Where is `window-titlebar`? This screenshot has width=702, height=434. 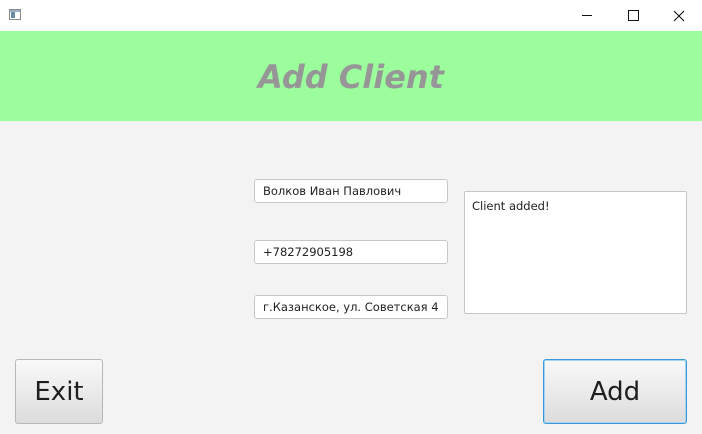
window-titlebar is located at coordinates (351, 15).